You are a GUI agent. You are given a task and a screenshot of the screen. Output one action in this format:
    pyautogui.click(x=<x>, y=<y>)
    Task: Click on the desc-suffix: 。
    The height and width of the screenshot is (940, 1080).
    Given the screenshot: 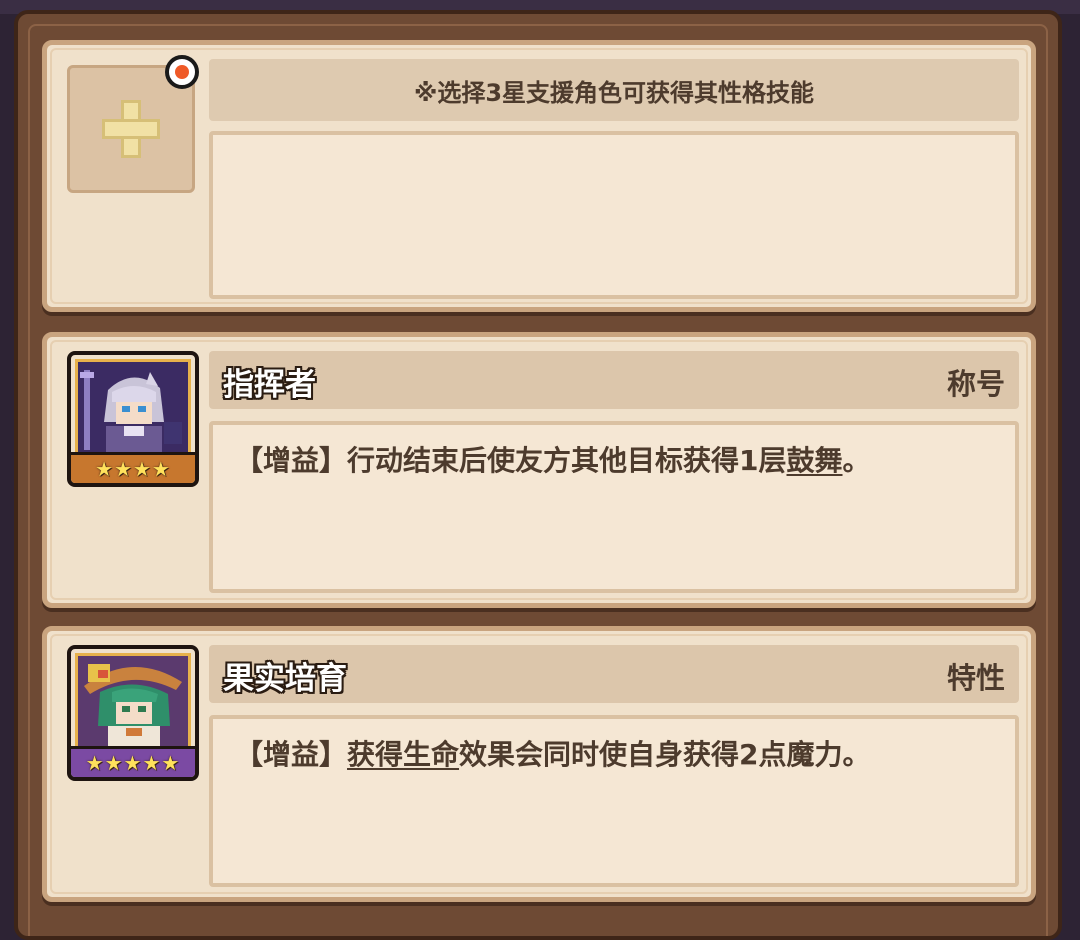 What is the action you would take?
    pyautogui.click(x=856, y=460)
    